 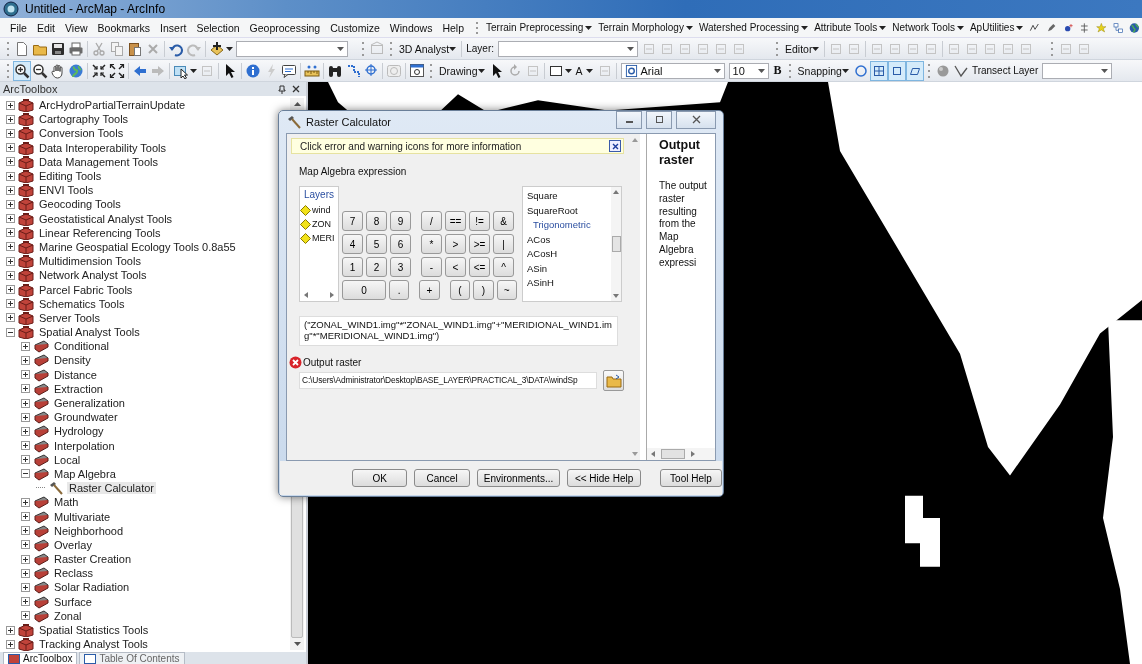 I want to click on toolbar-button, so click(x=22, y=70).